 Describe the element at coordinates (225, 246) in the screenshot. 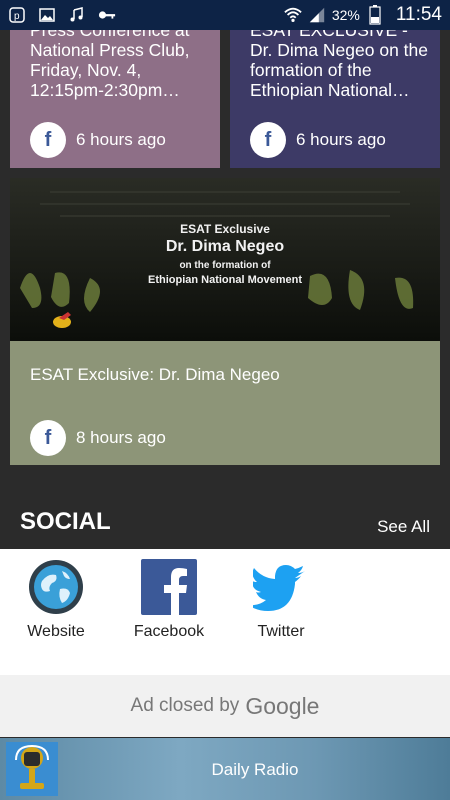

I see `thumbnail-caption: Dr. Dima Negeo` at that location.